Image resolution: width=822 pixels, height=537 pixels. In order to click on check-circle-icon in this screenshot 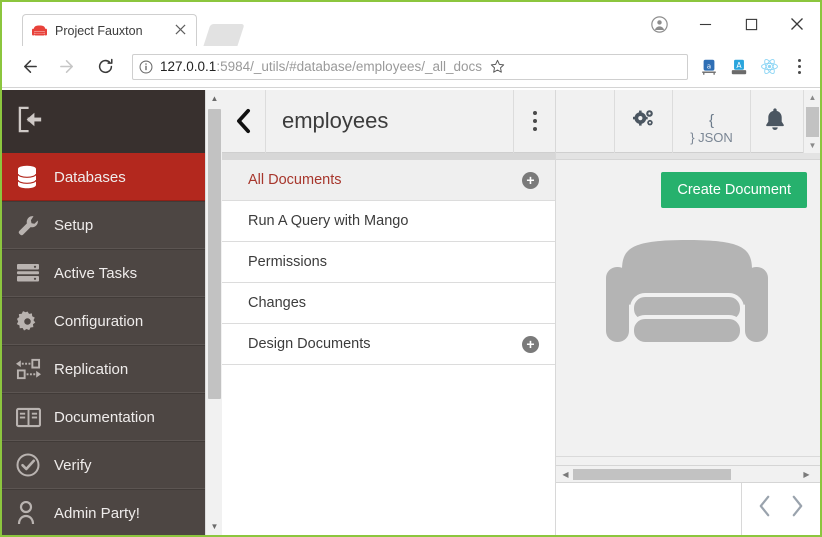, I will do `click(33, 465)`.